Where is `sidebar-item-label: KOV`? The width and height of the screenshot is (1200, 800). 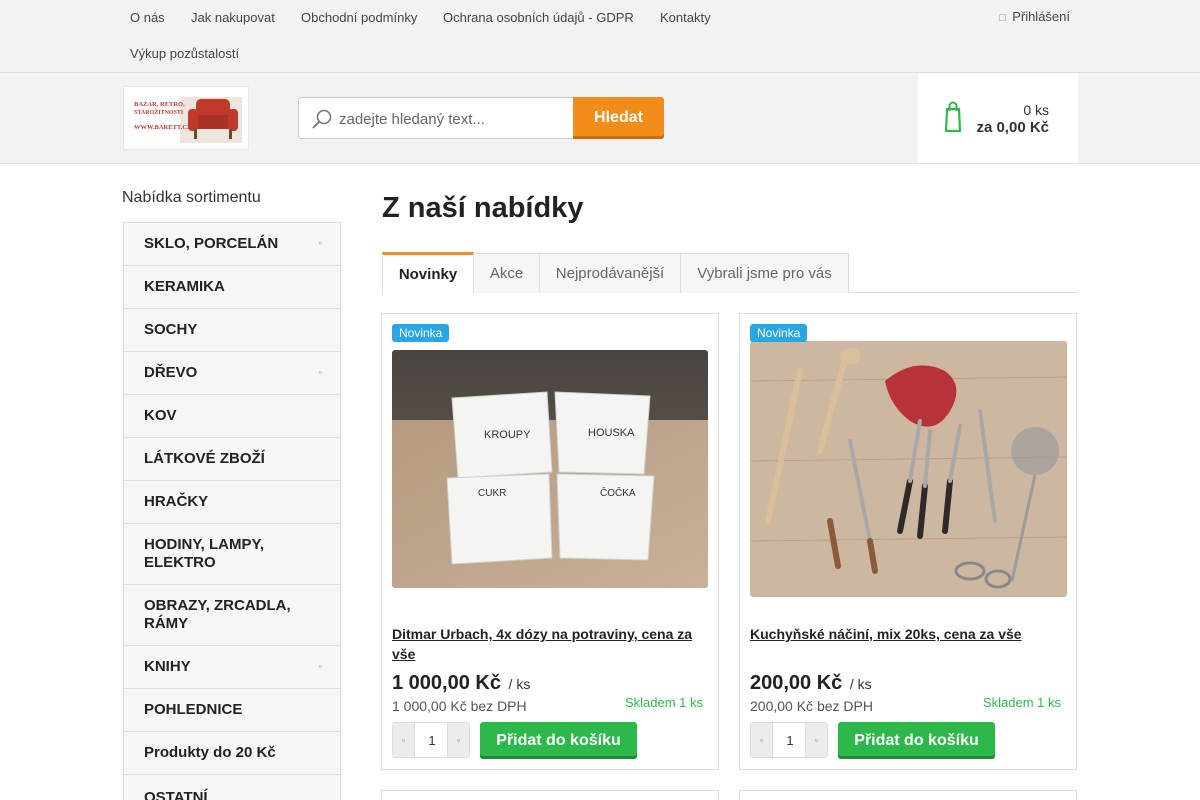 sidebar-item-label: KOV is located at coordinates (160, 415).